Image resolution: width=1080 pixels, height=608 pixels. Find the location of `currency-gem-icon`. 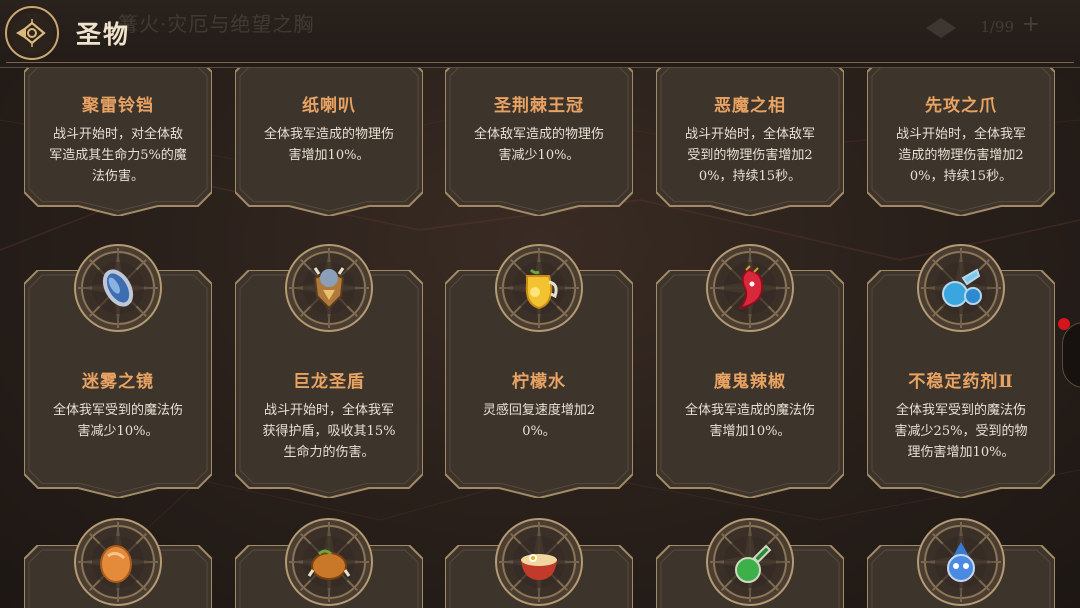

currency-gem-icon is located at coordinates (941, 28).